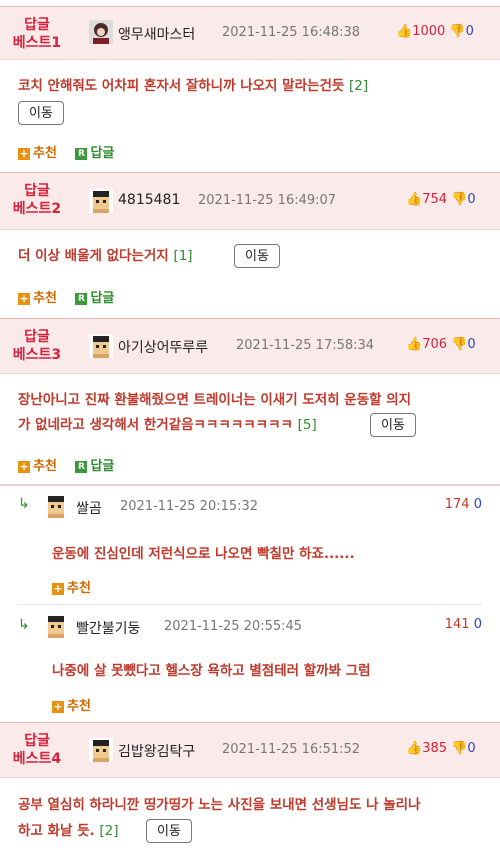 The image size is (500, 856). I want to click on best4-username: 김밥왕김탁구, so click(156, 751).